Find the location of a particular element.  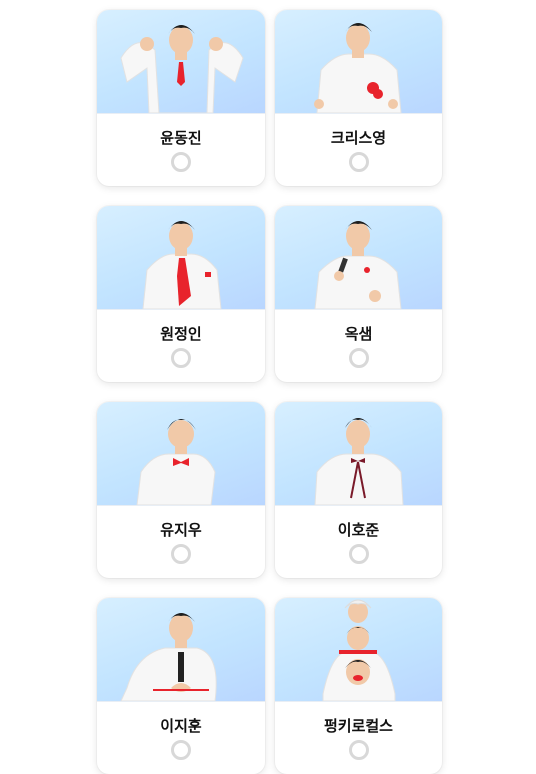

candidate-name: 윤동진 is located at coordinates (181, 138).